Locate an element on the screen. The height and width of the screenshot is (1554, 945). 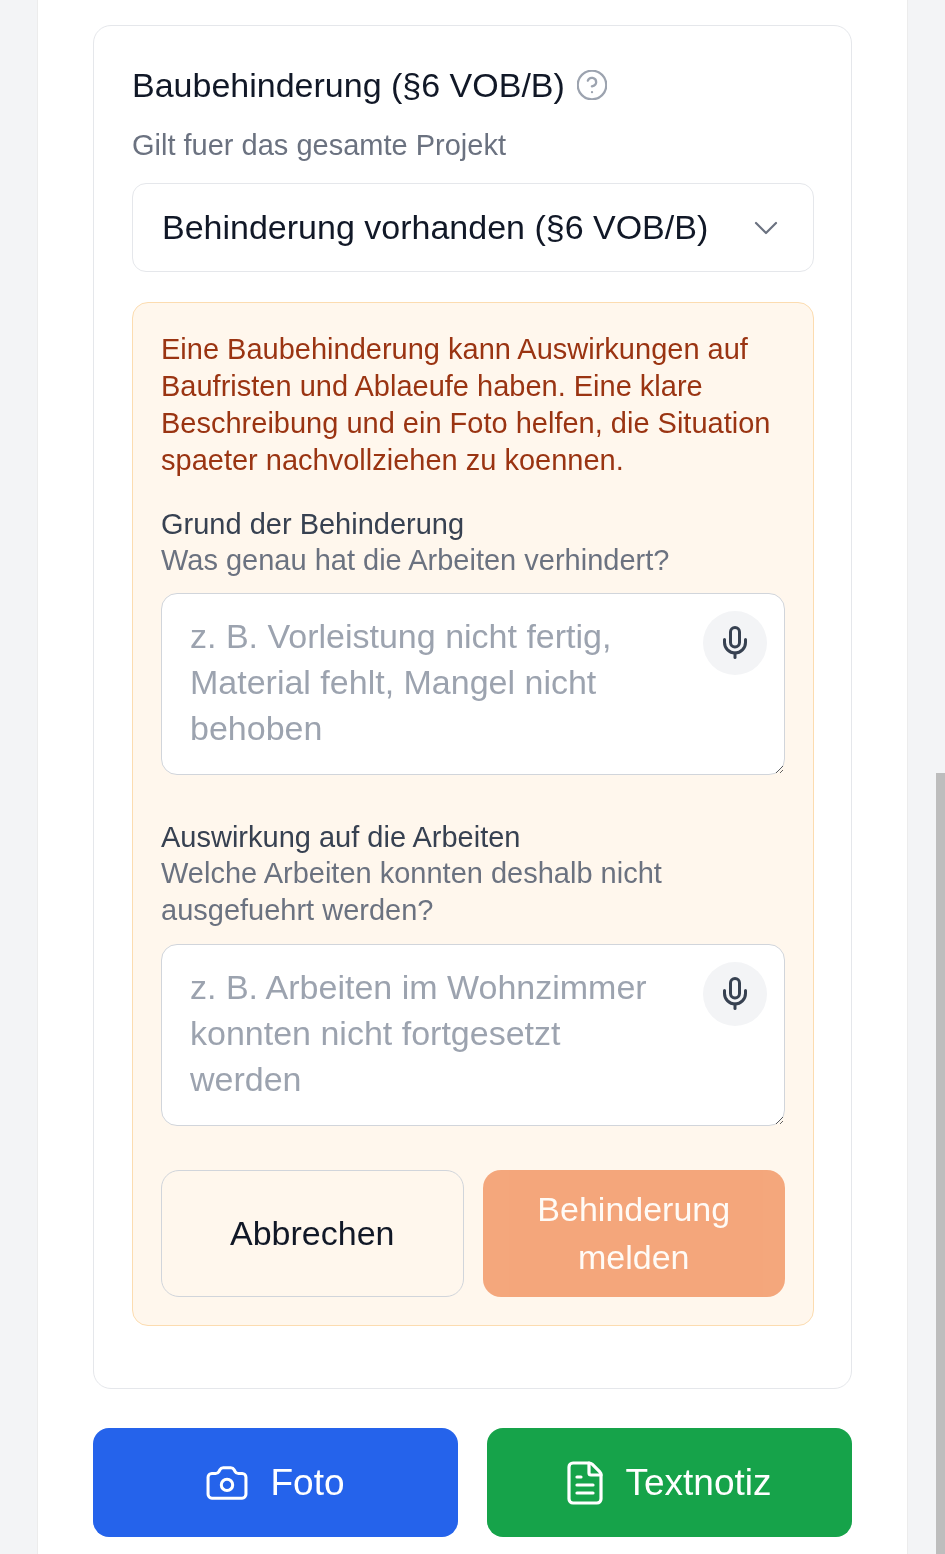
document-icon is located at coordinates (585, 1482).